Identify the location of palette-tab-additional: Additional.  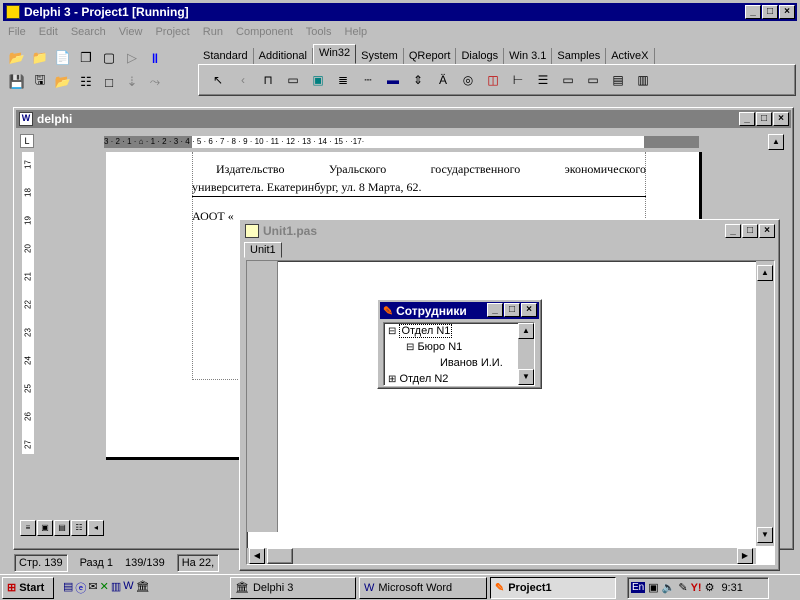
(283, 56).